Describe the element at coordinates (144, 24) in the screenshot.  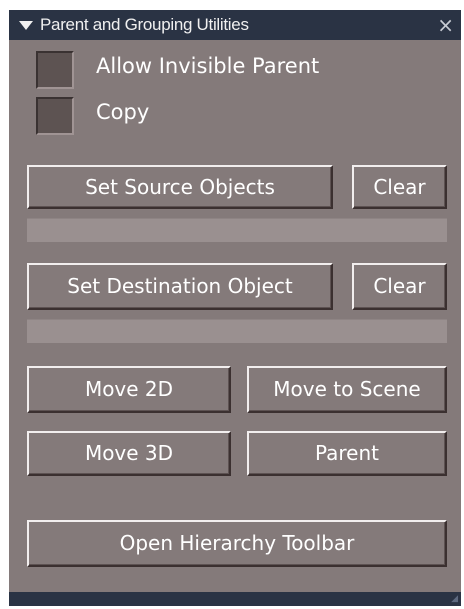
I see `panel-title: Parent and Grouping Utilities` at that location.